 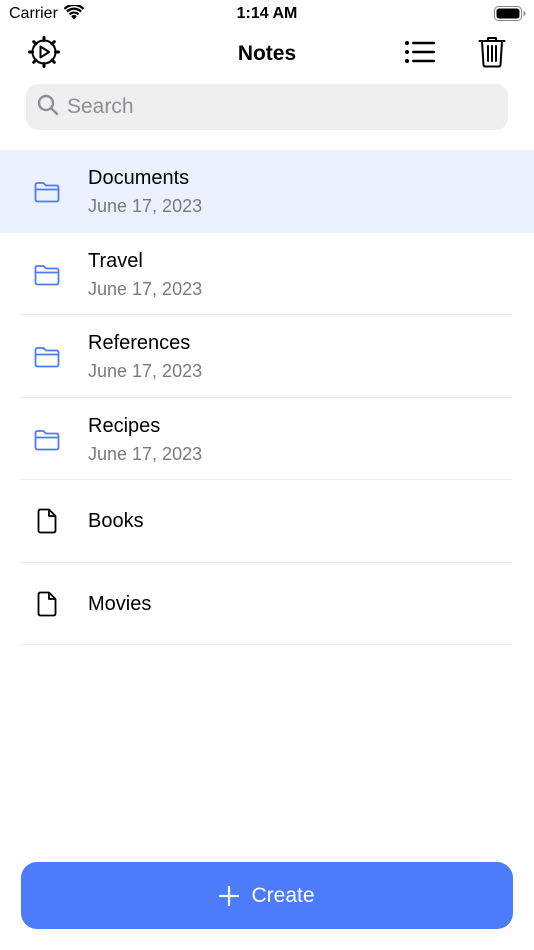 I want to click on list-item-title: Books, so click(x=116, y=521).